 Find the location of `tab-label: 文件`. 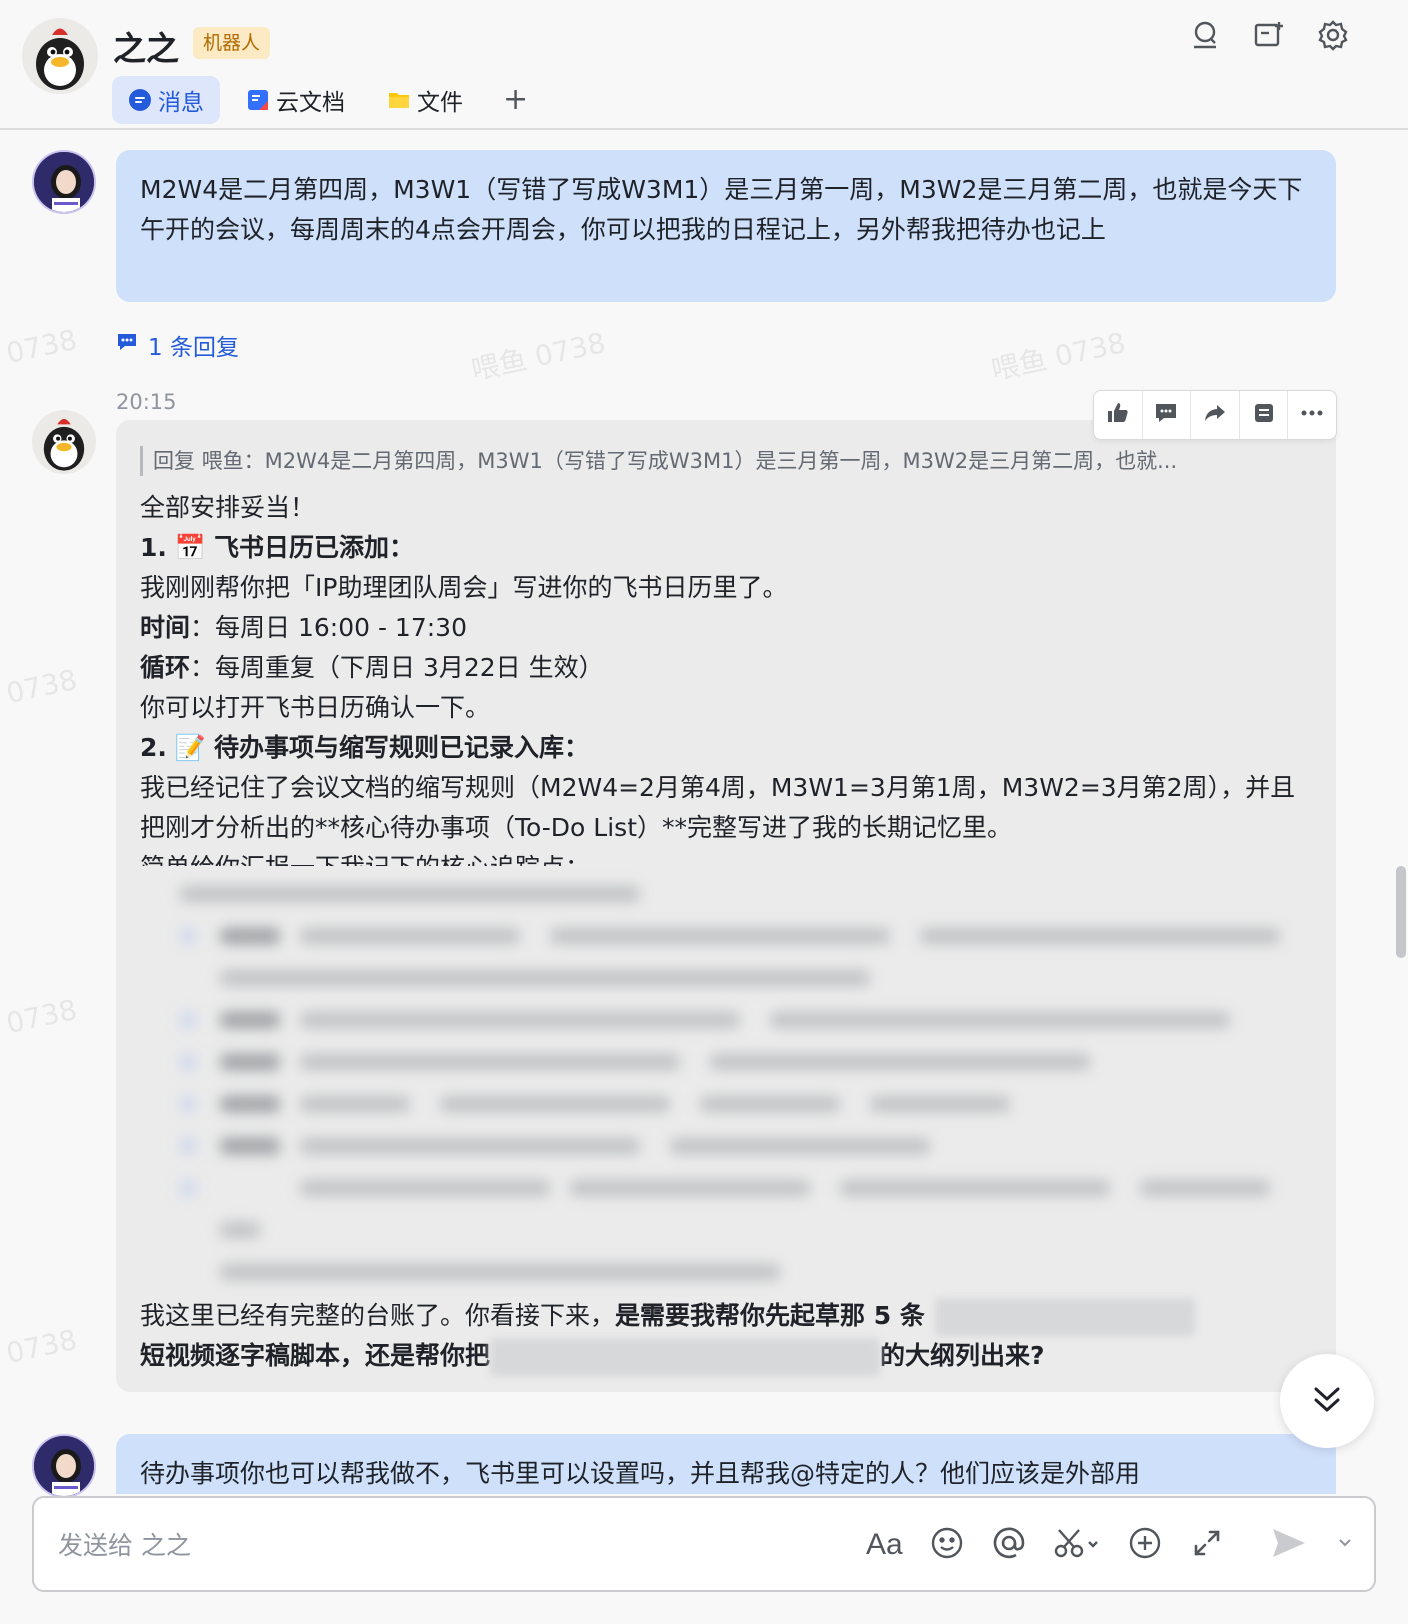

tab-label: 文件 is located at coordinates (440, 103).